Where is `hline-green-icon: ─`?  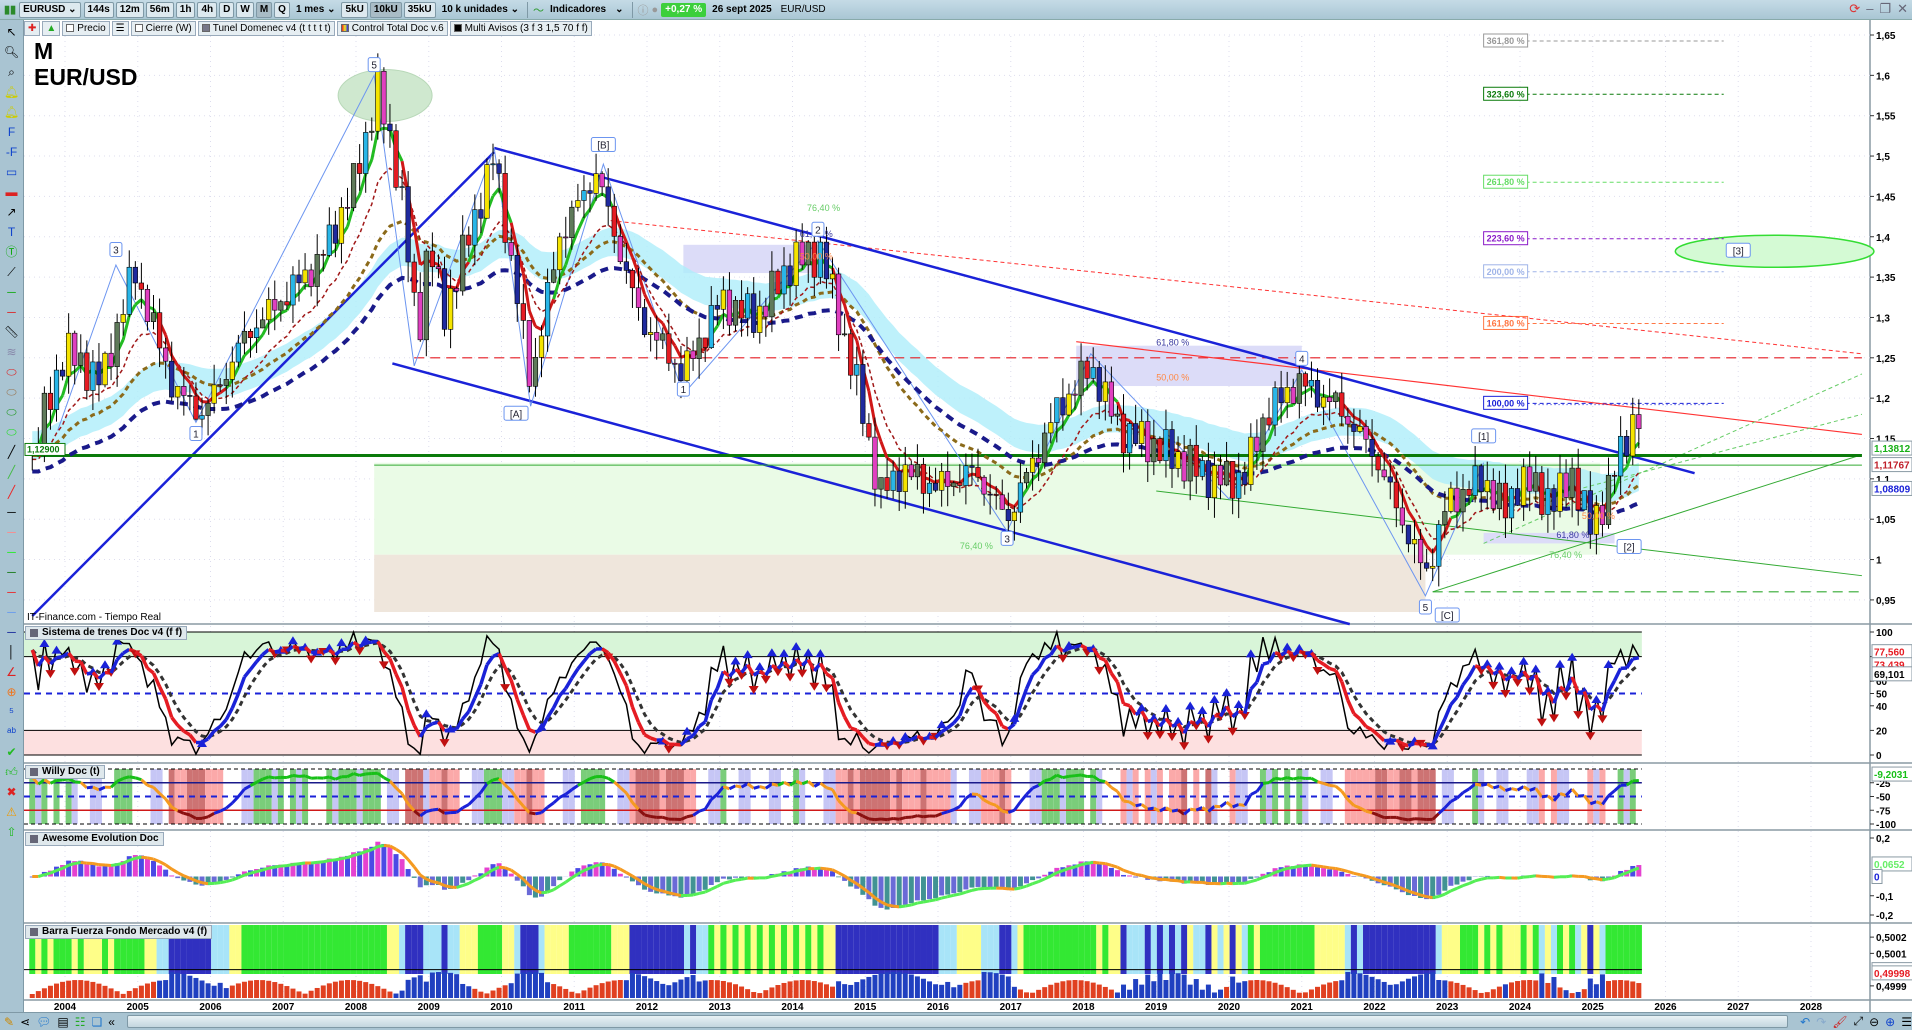
hline-green-icon: ─ is located at coordinates (12, 292).